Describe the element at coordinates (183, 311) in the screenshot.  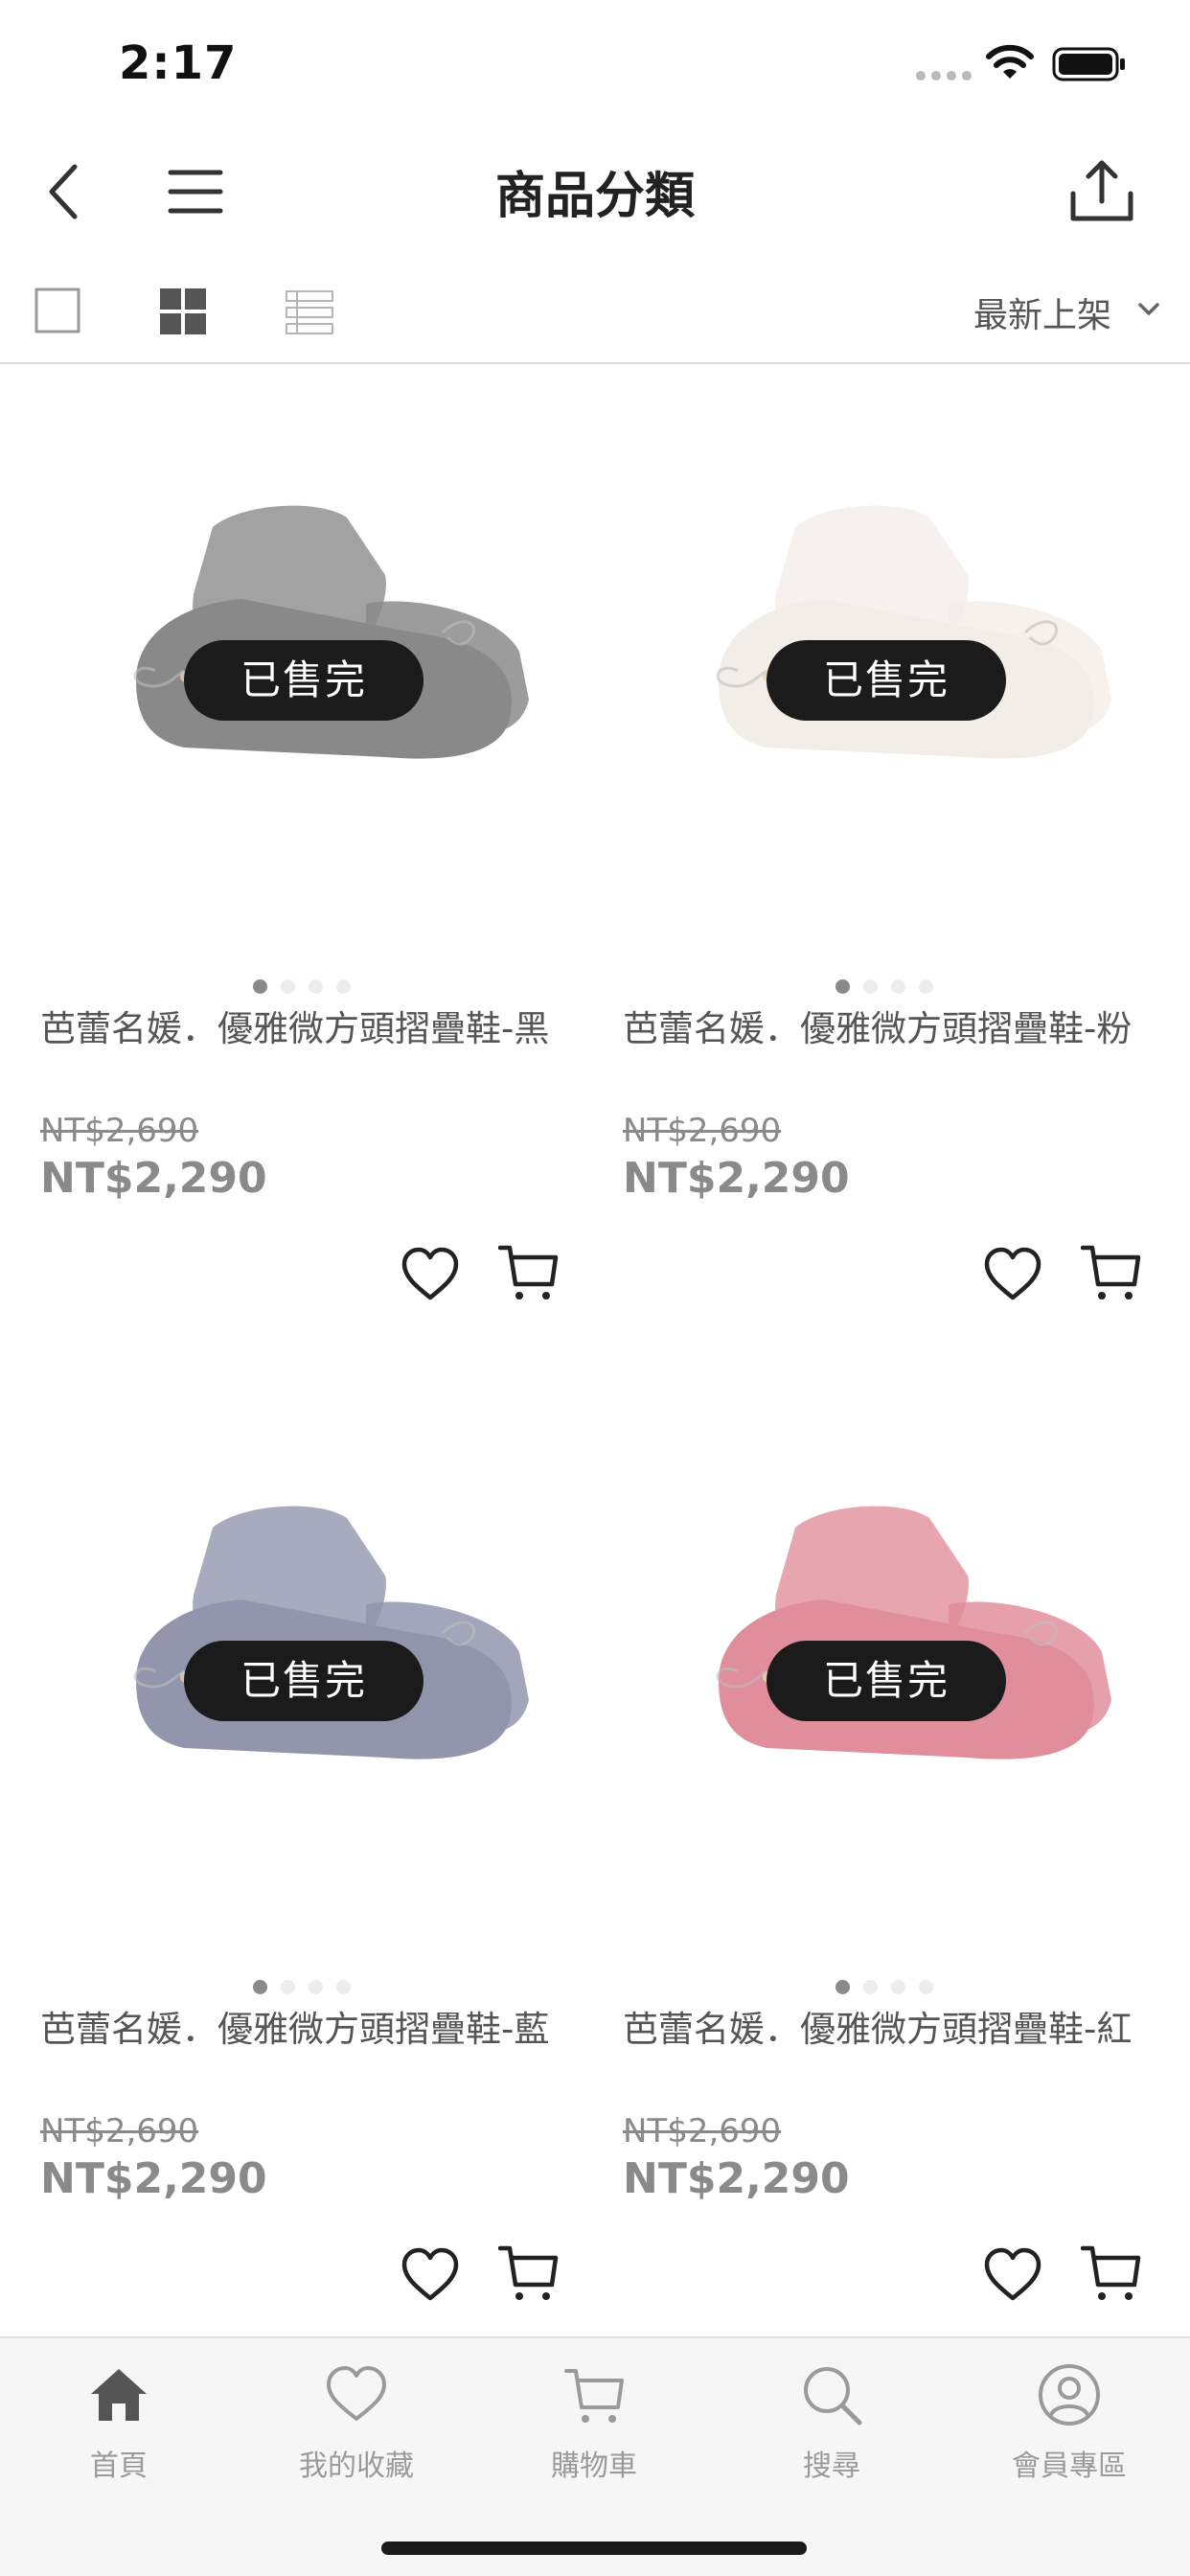
I see `grid-layout-icon` at that location.